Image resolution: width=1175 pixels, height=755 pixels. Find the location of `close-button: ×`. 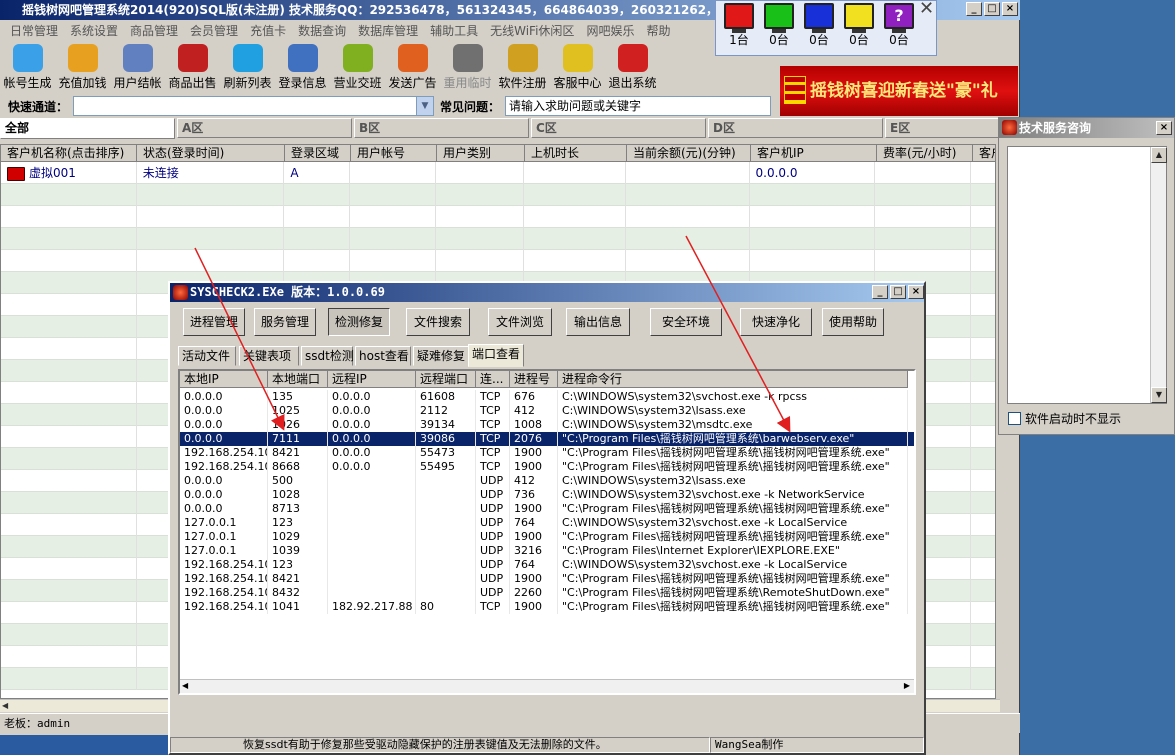

close-button: × is located at coordinates (1010, 9).